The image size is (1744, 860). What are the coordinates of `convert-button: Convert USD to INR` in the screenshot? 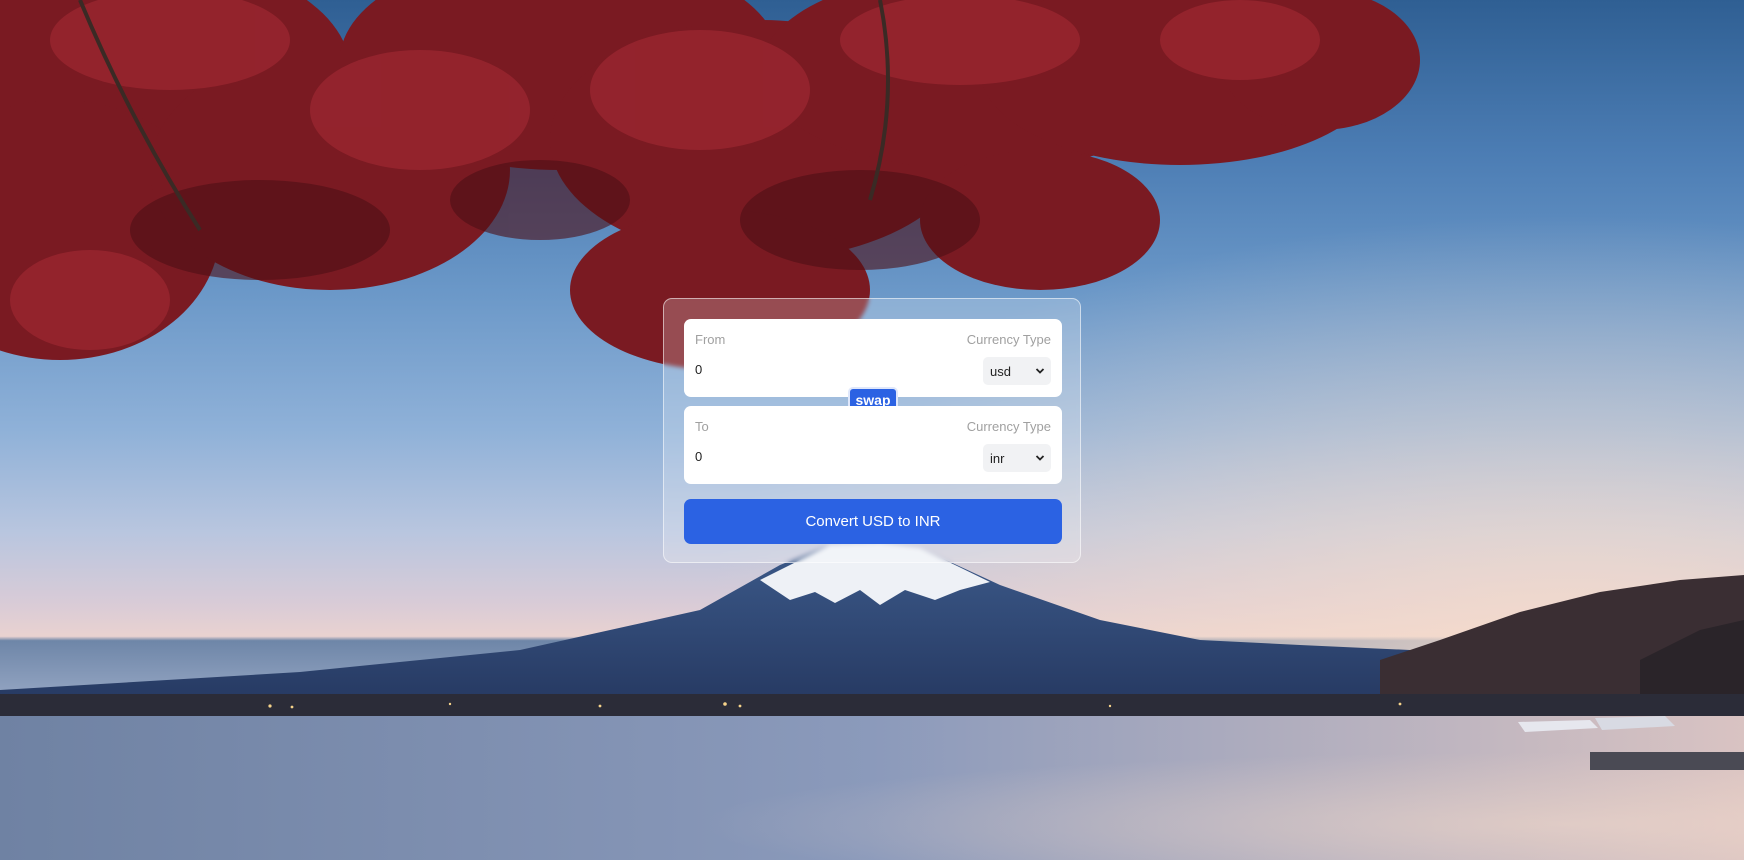 It's located at (873, 521).